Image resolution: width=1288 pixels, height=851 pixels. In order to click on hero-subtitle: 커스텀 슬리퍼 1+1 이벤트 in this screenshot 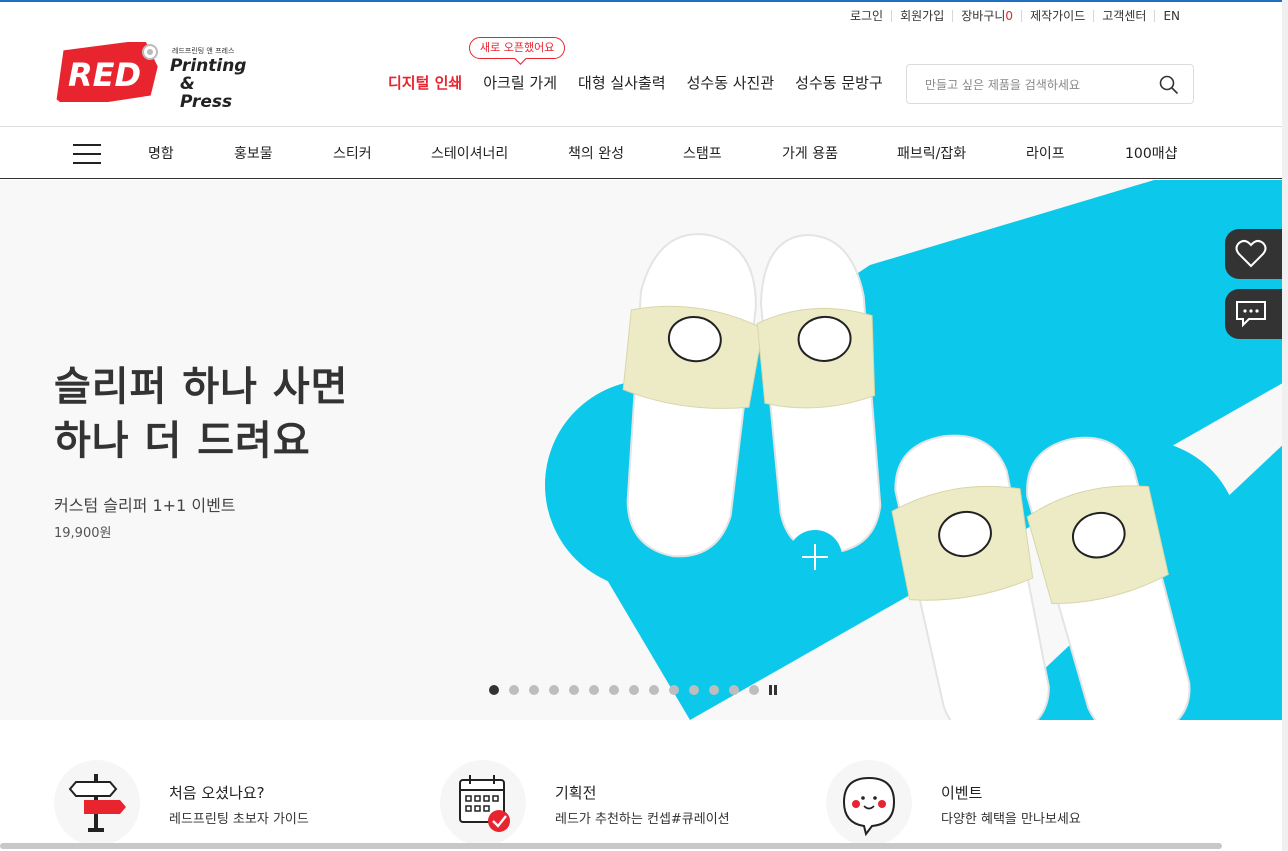, I will do `click(145, 505)`.